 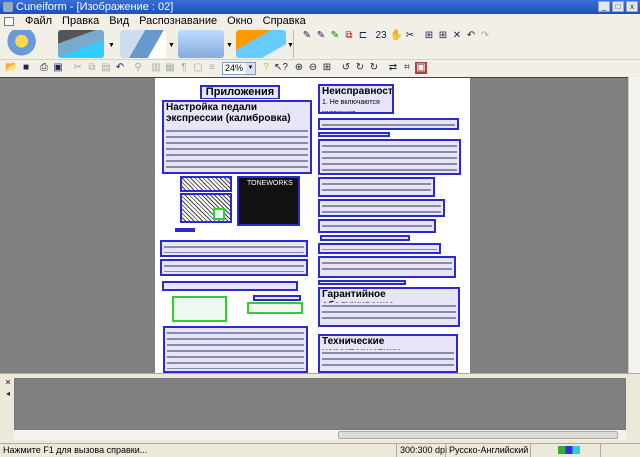 I want to click on find-icon: ⚲, so click(x=138, y=68).